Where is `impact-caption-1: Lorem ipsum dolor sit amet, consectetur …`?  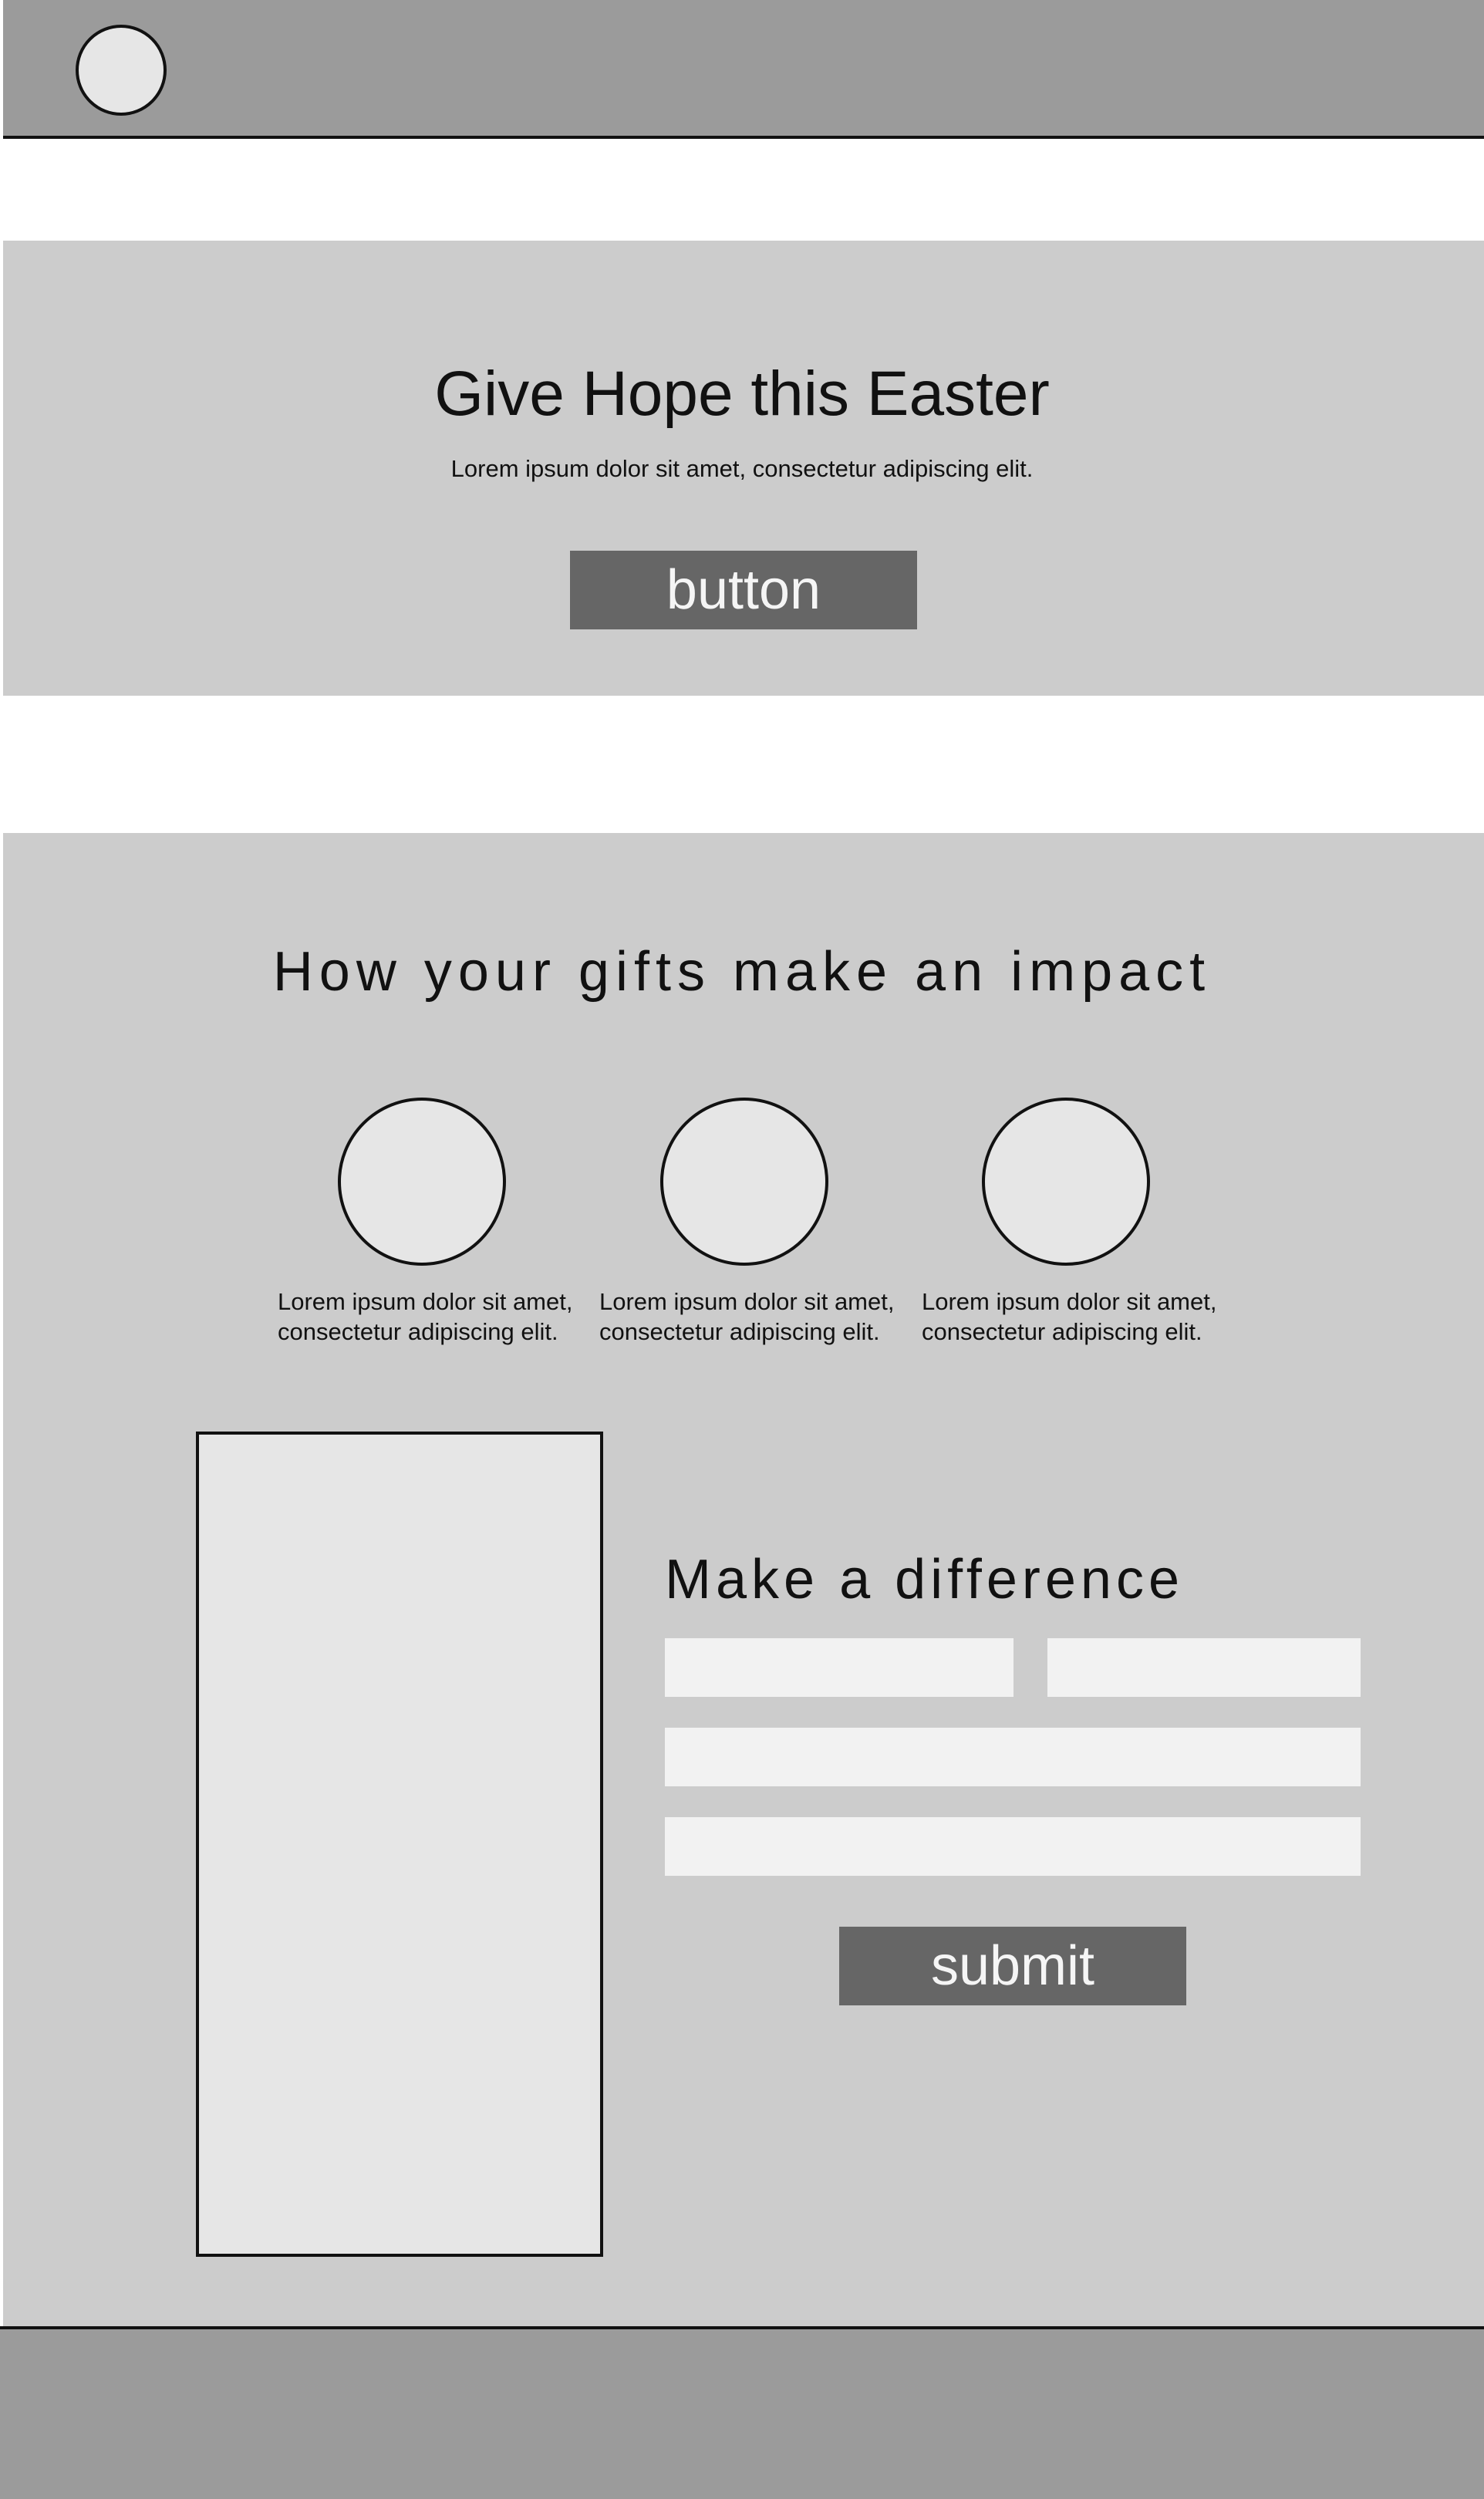
impact-caption-1: Lorem ipsum dolor sit amet, consectetur … is located at coordinates (432, 1317).